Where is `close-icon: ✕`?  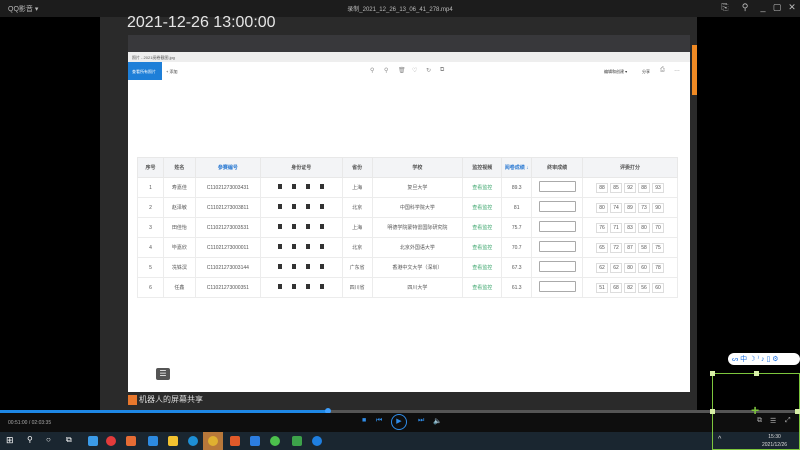 close-icon: ✕ is located at coordinates (792, 7).